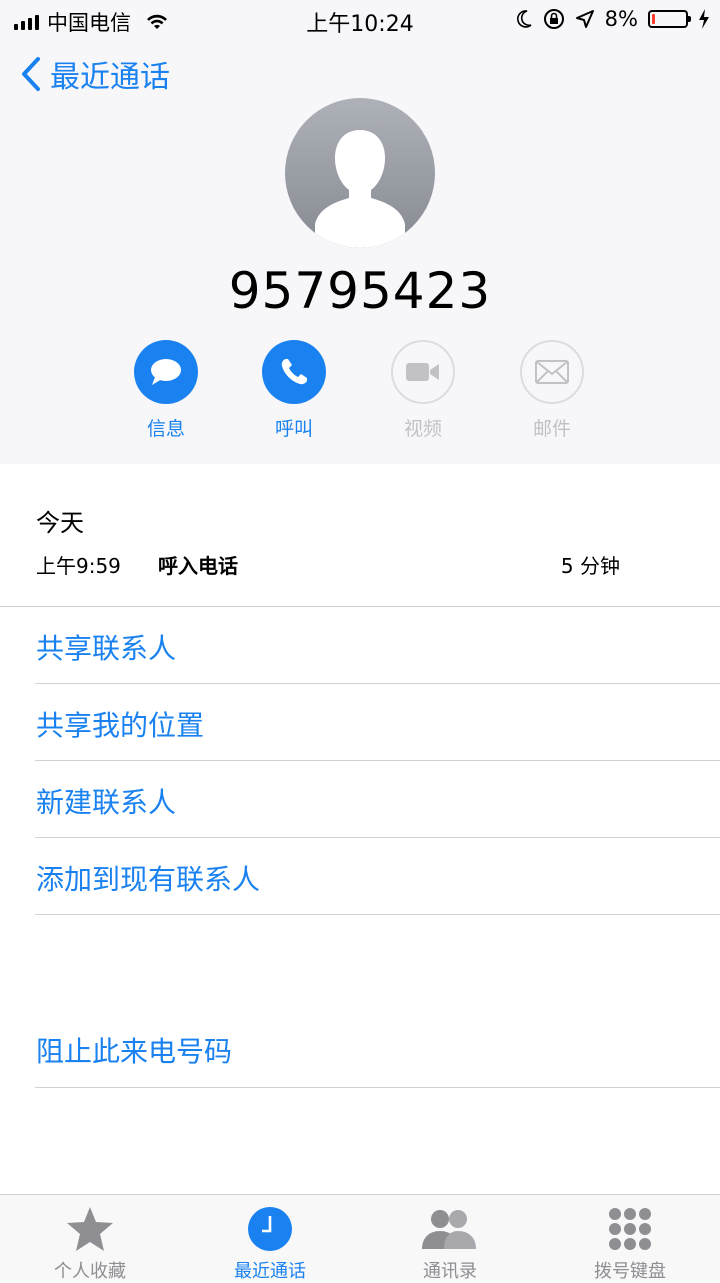 Image resolution: width=720 pixels, height=1283 pixels. Describe the element at coordinates (524, 19) in the screenshot. I see `moon-icon` at that location.